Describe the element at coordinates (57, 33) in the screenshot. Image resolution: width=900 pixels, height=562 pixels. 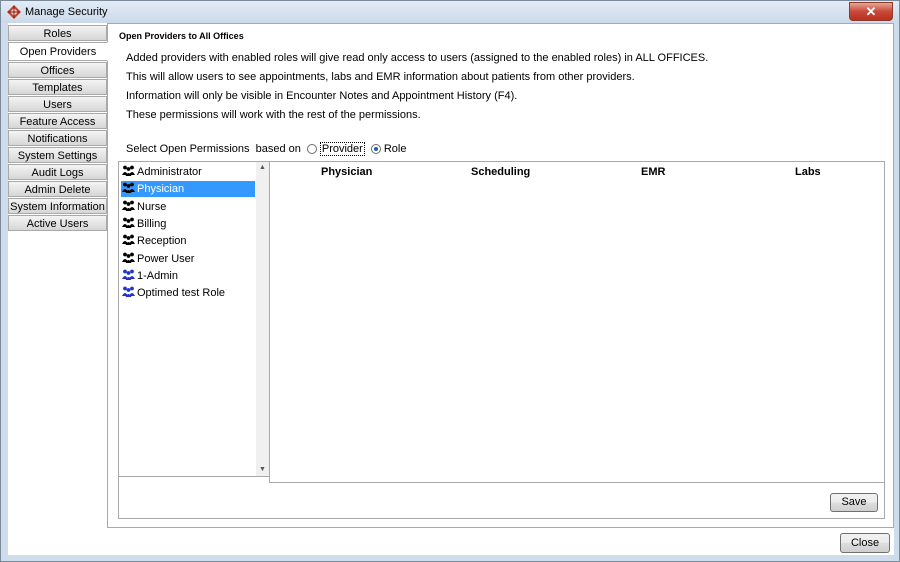
I see `sidebar-item-roles: Roles` at that location.